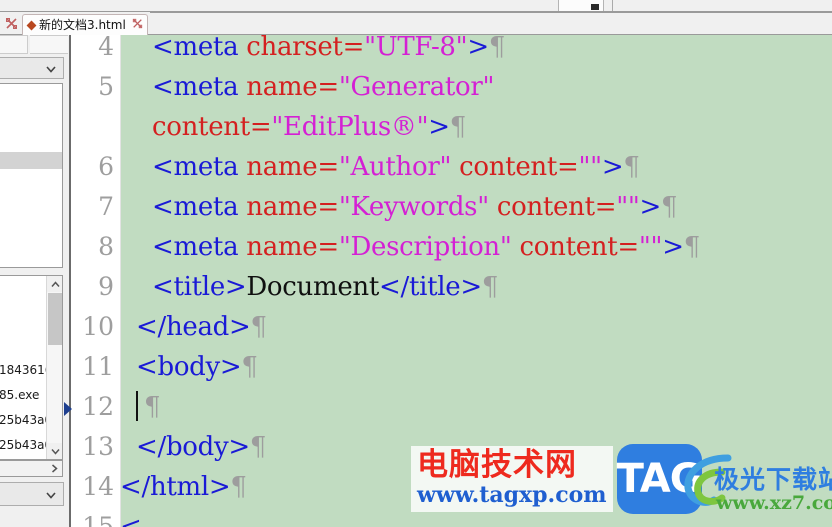 Image resolution: width=832 pixels, height=527 pixels. I want to click on line-number: 4, so click(106, 48).